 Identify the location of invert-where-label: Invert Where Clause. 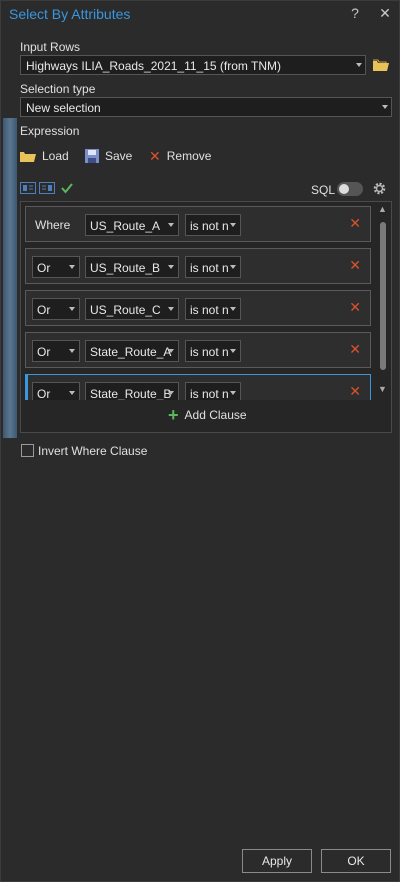
(93, 451).